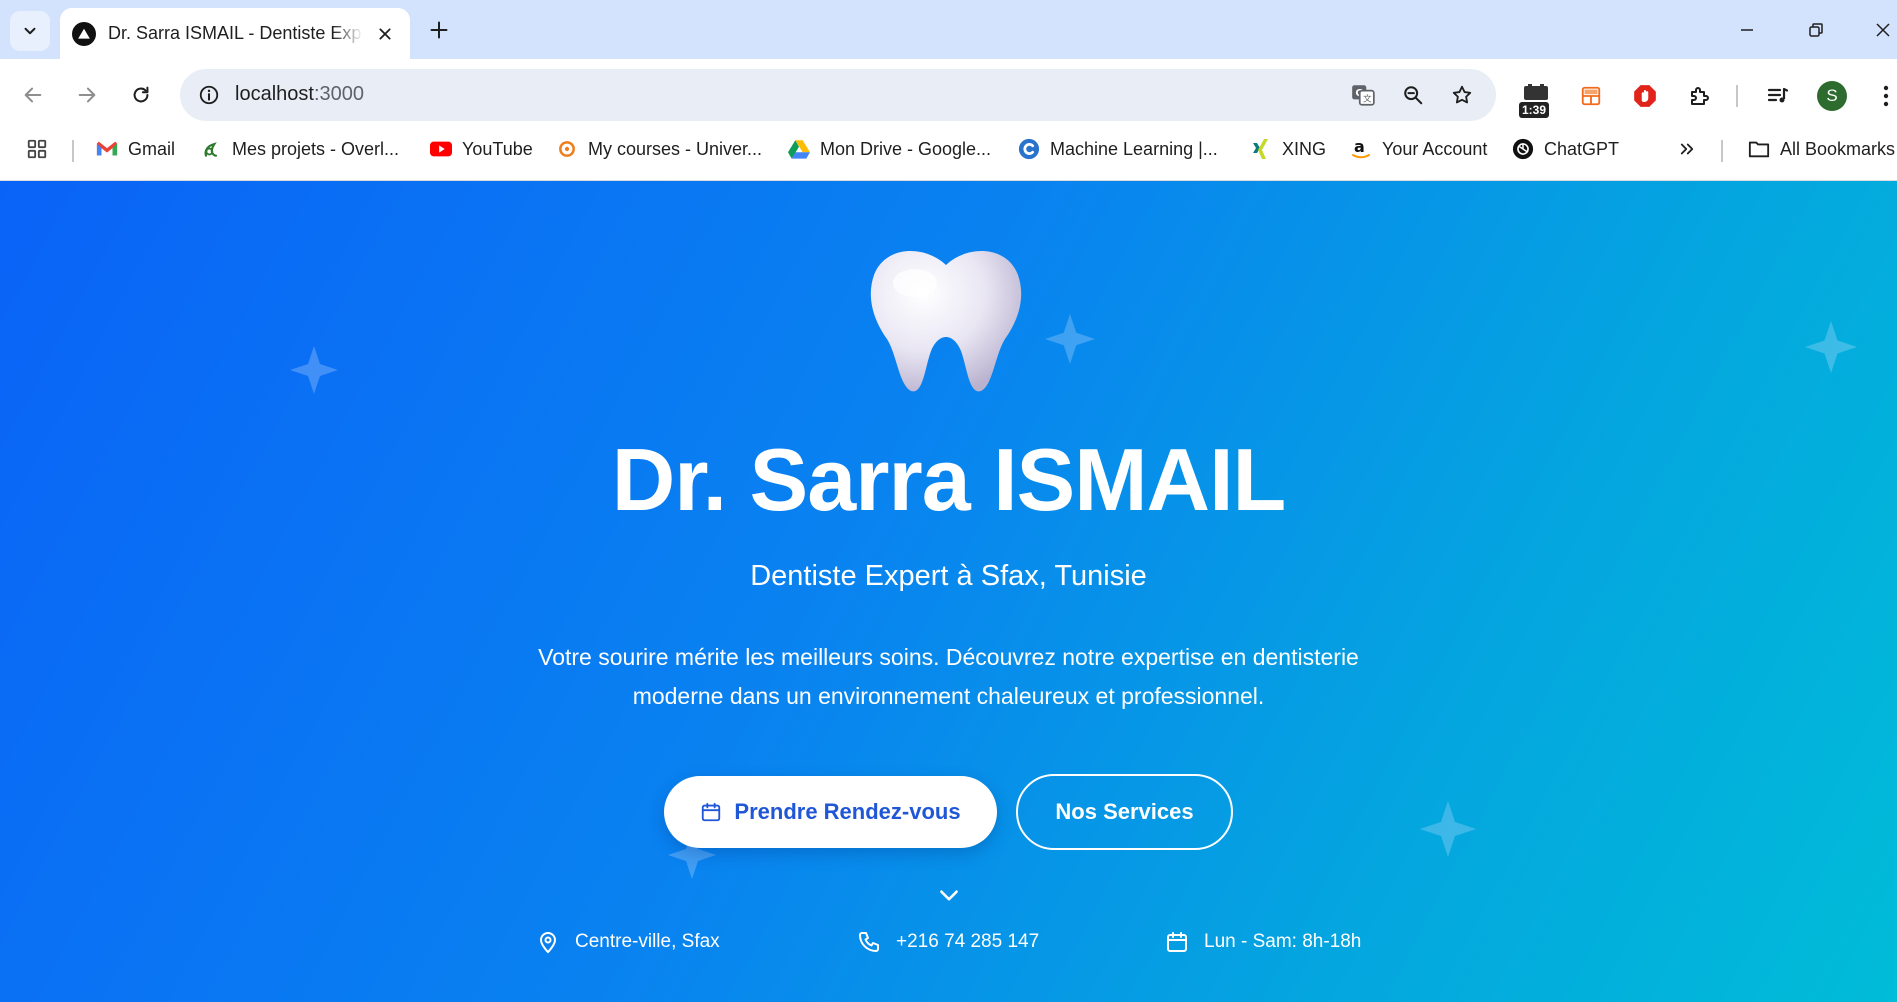 This screenshot has height=1002, width=1897. I want to click on back-button, so click(33, 95).